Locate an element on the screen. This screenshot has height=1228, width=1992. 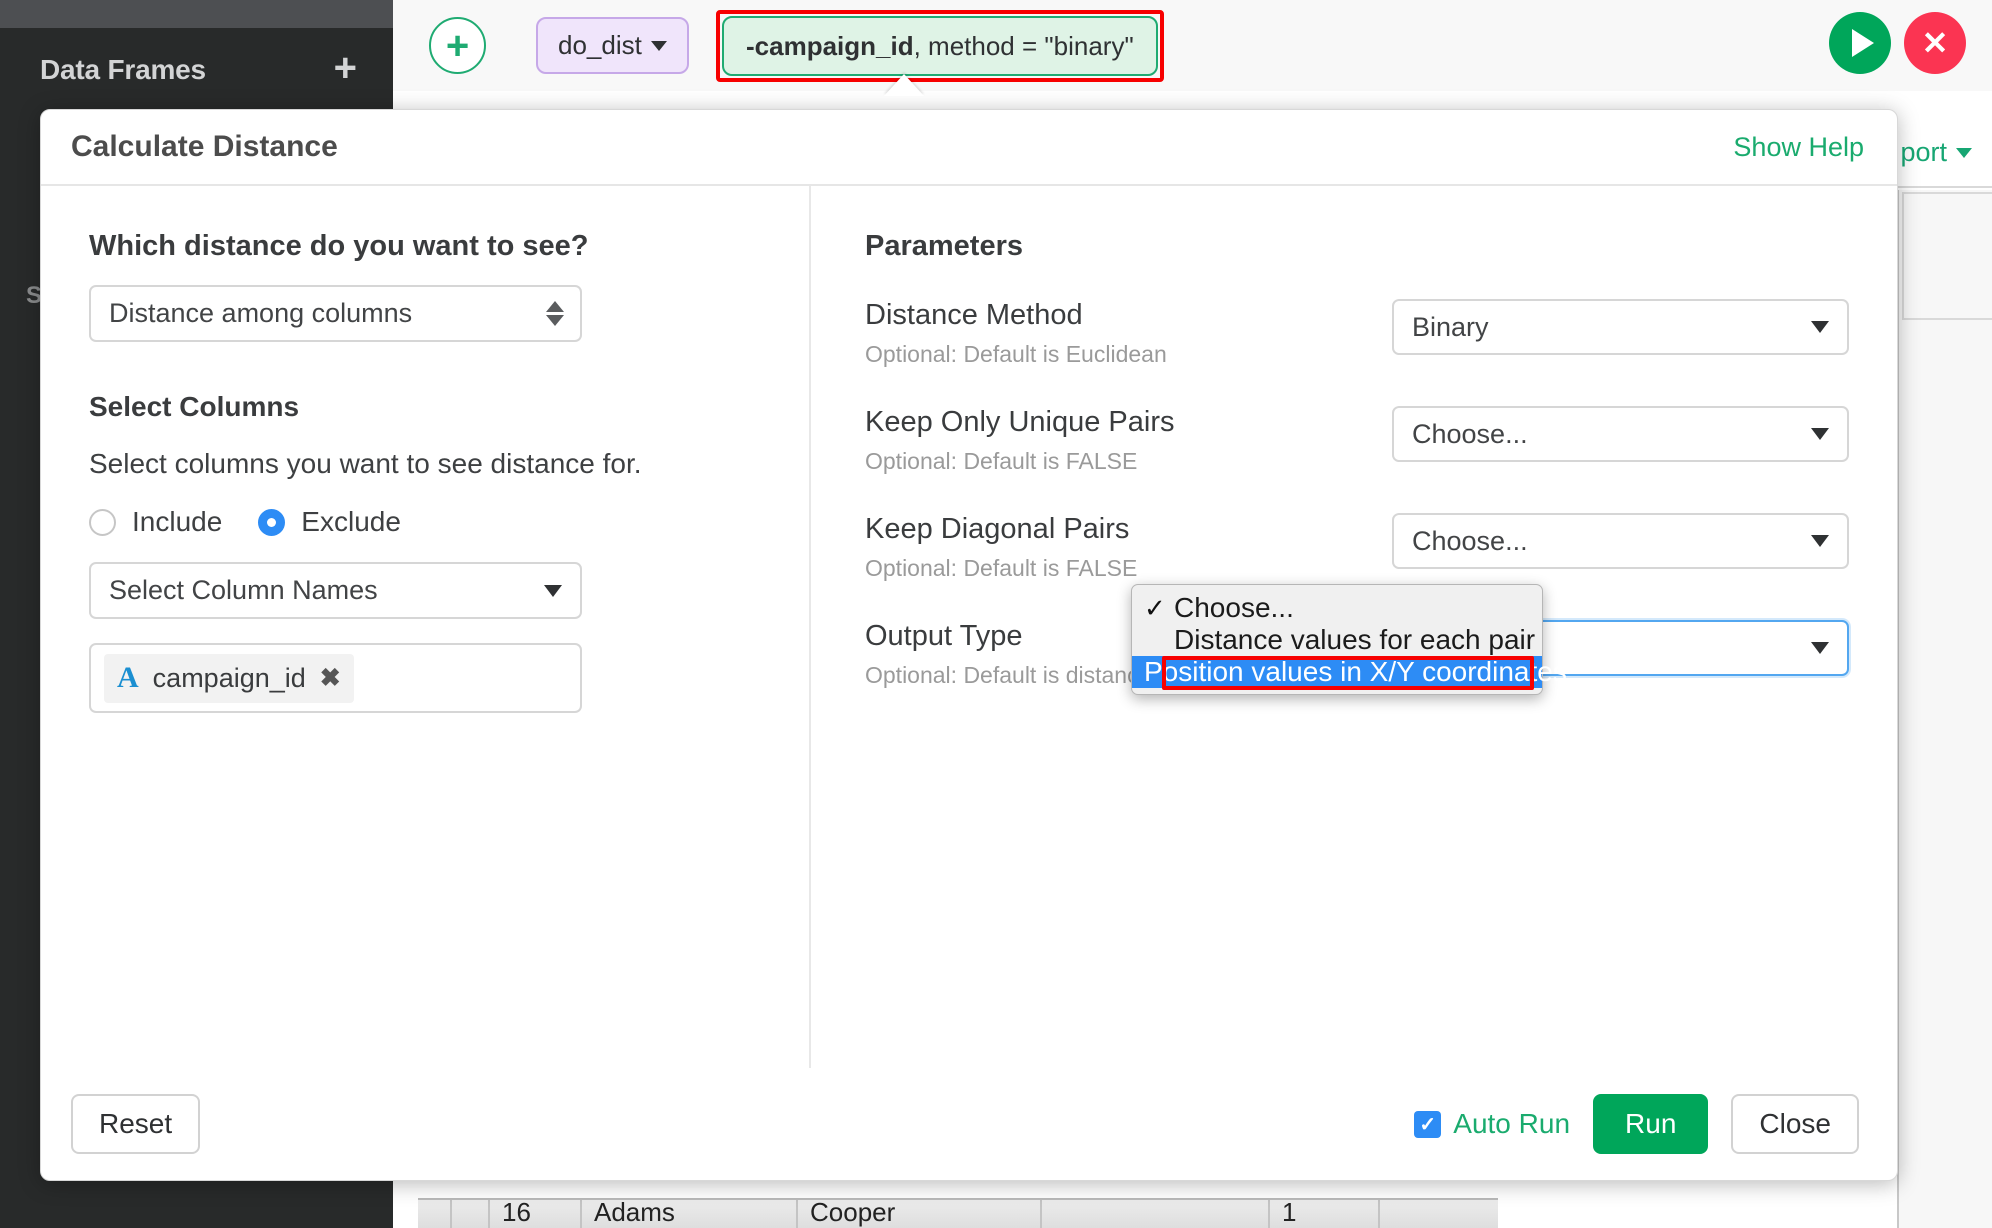
plus-icon: + is located at coordinates (345, 68).